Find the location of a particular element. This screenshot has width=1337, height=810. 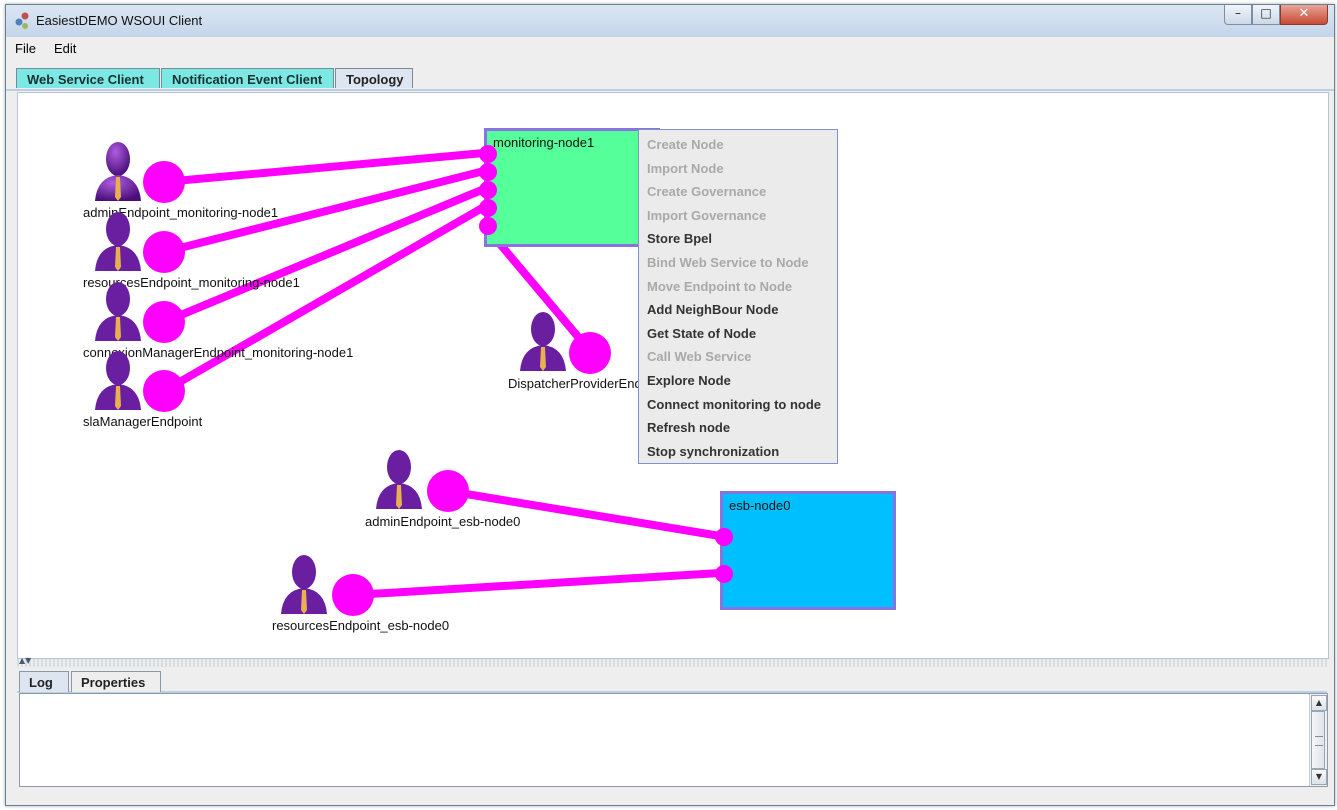

menu-item-import-governance: Import Governance is located at coordinates (706, 215).